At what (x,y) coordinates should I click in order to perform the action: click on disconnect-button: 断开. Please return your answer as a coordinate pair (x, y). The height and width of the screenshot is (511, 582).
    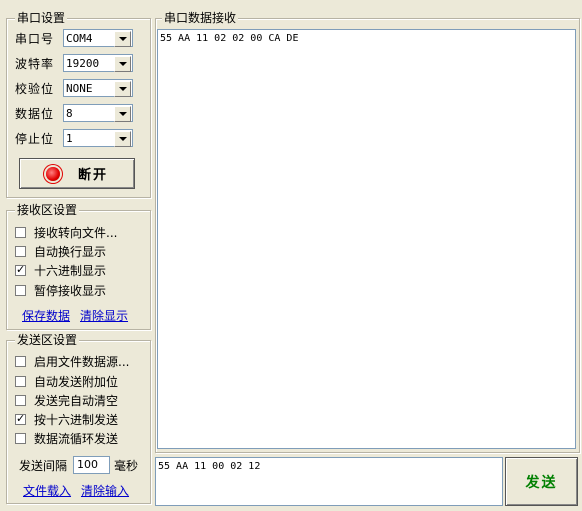
    Looking at the image, I should click on (77, 173).